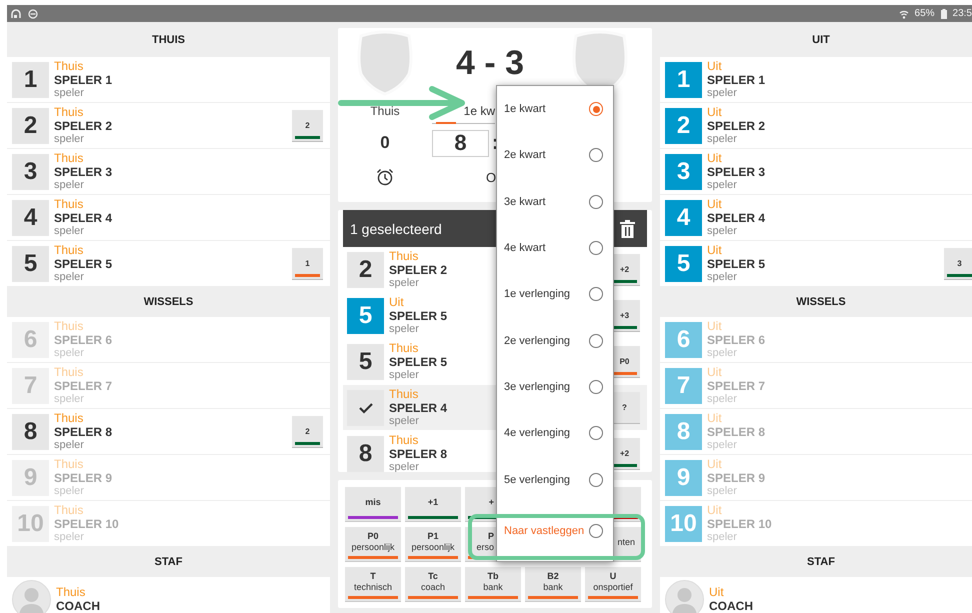 This screenshot has width=972, height=613. Describe the element at coordinates (168, 431) in the screenshot. I see `player-row: 8 Thuis SPELER 8 speler 2` at that location.